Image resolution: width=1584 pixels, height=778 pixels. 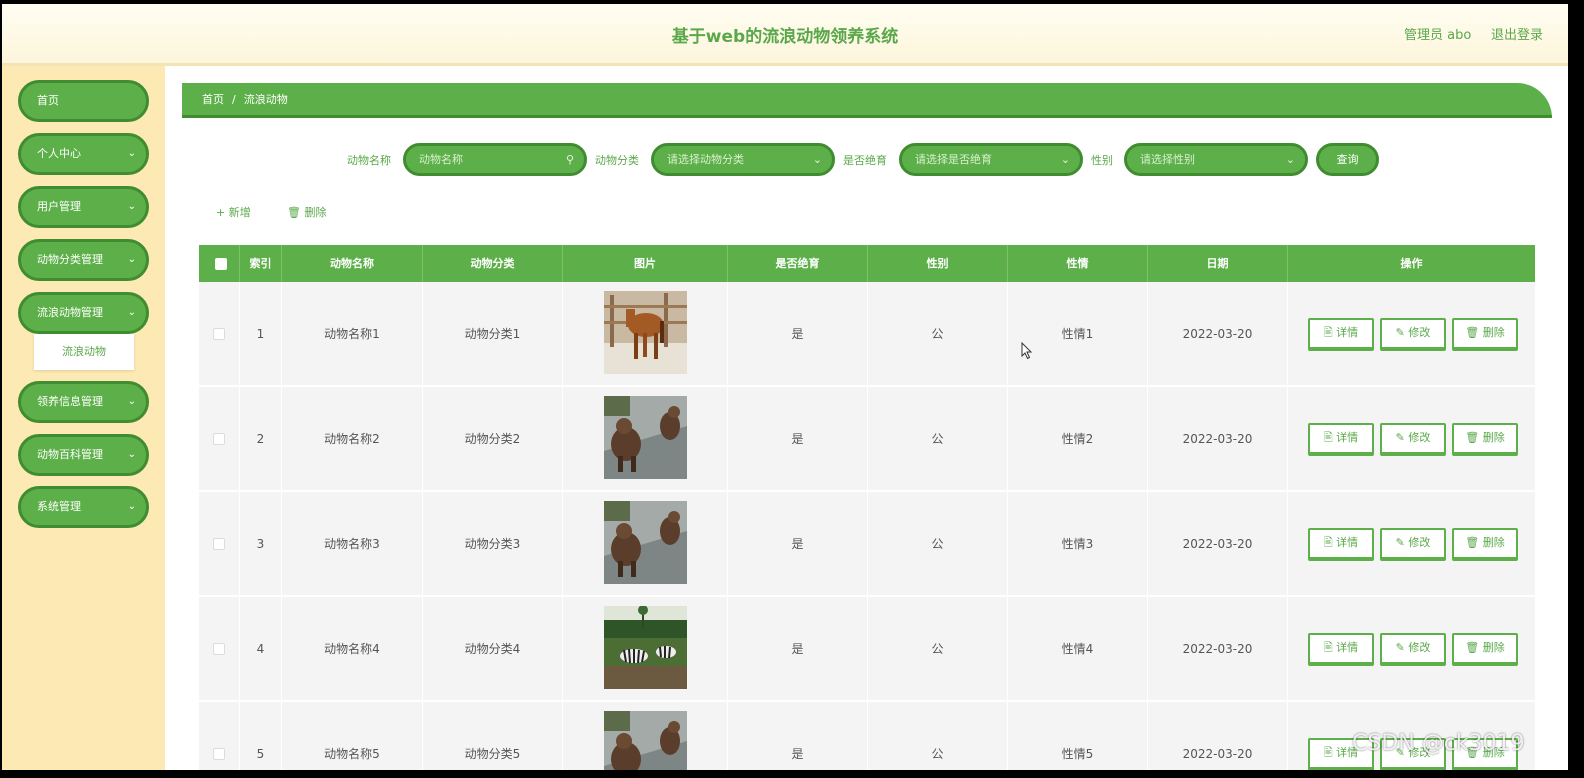 I want to click on sidebar-item-user-management: 用户管理 ⌄, so click(x=83, y=207).